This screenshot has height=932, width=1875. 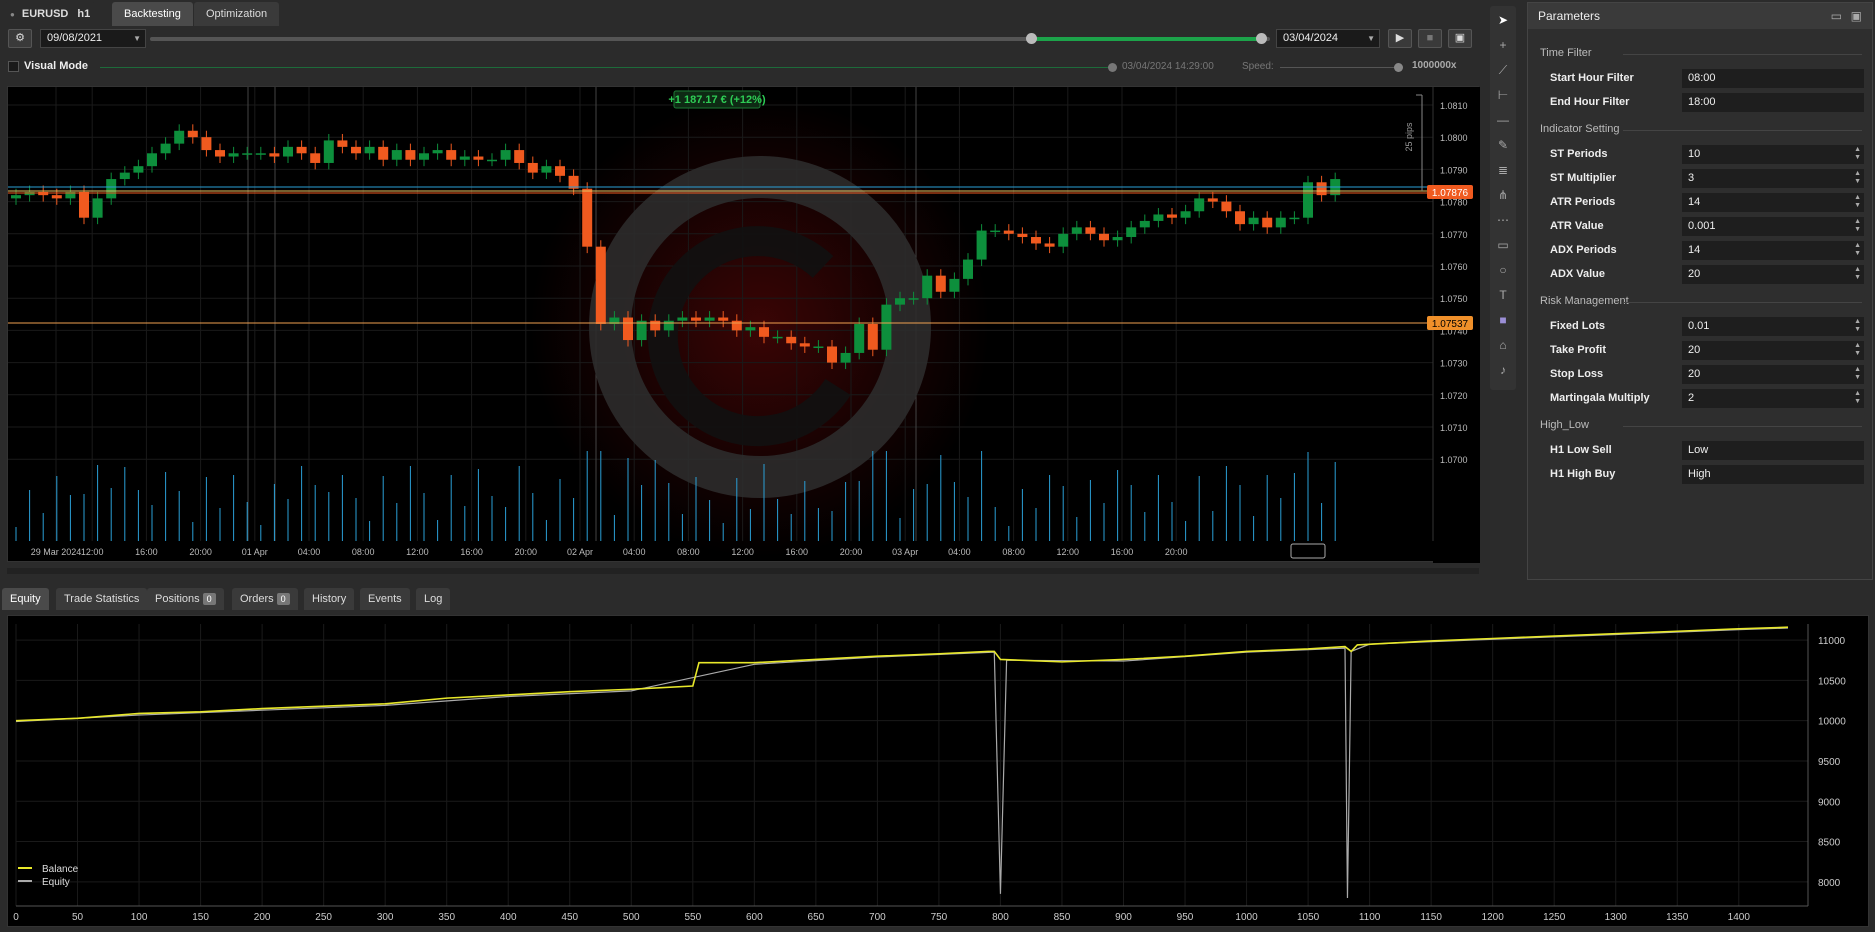 What do you see at coordinates (1829, 843) in the screenshot?
I see `equity-y-tick-label: 8500` at bounding box center [1829, 843].